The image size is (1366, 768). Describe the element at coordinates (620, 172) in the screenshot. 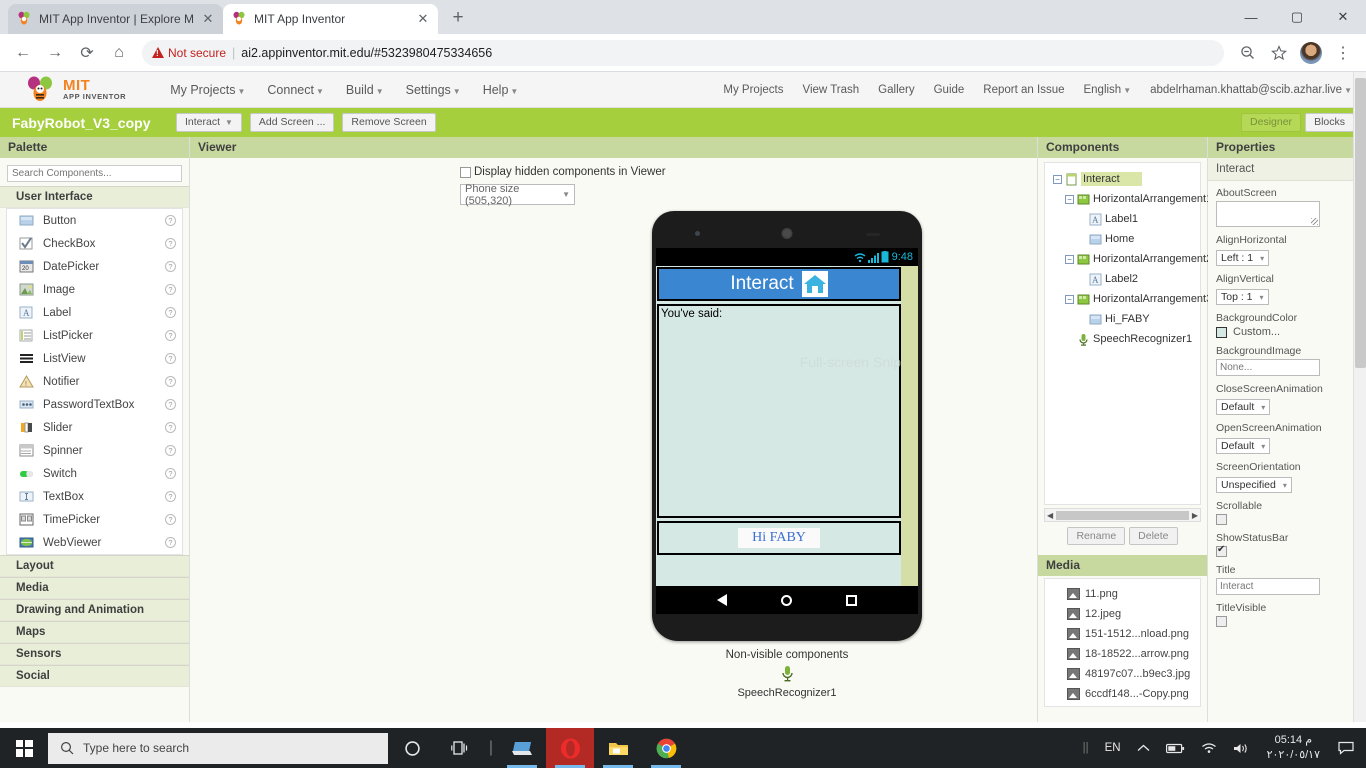

I see `display-hidden-components-checkbox: Display hidden components in Viewer` at that location.